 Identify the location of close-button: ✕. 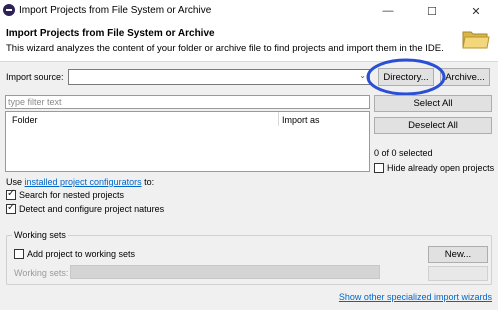
(476, 11).